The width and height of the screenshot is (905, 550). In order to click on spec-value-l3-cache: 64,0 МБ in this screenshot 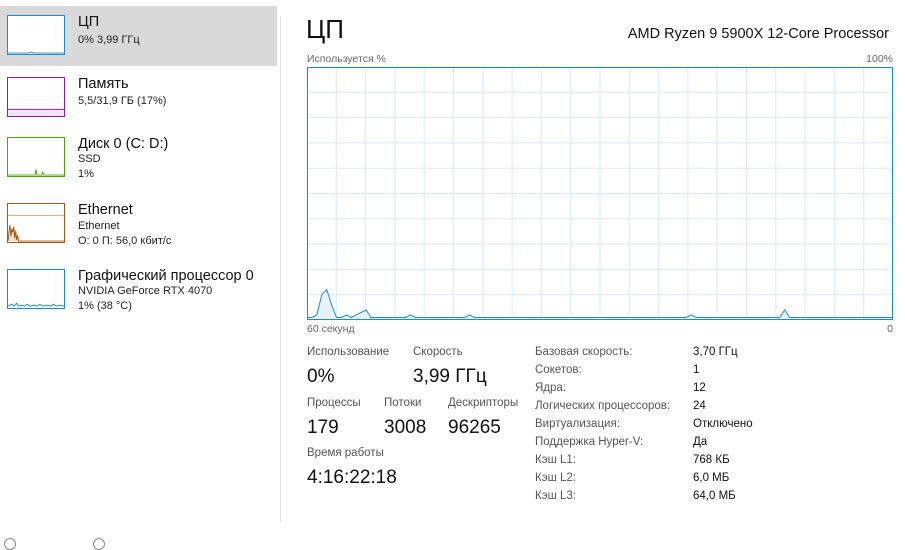, I will do `click(714, 496)`.